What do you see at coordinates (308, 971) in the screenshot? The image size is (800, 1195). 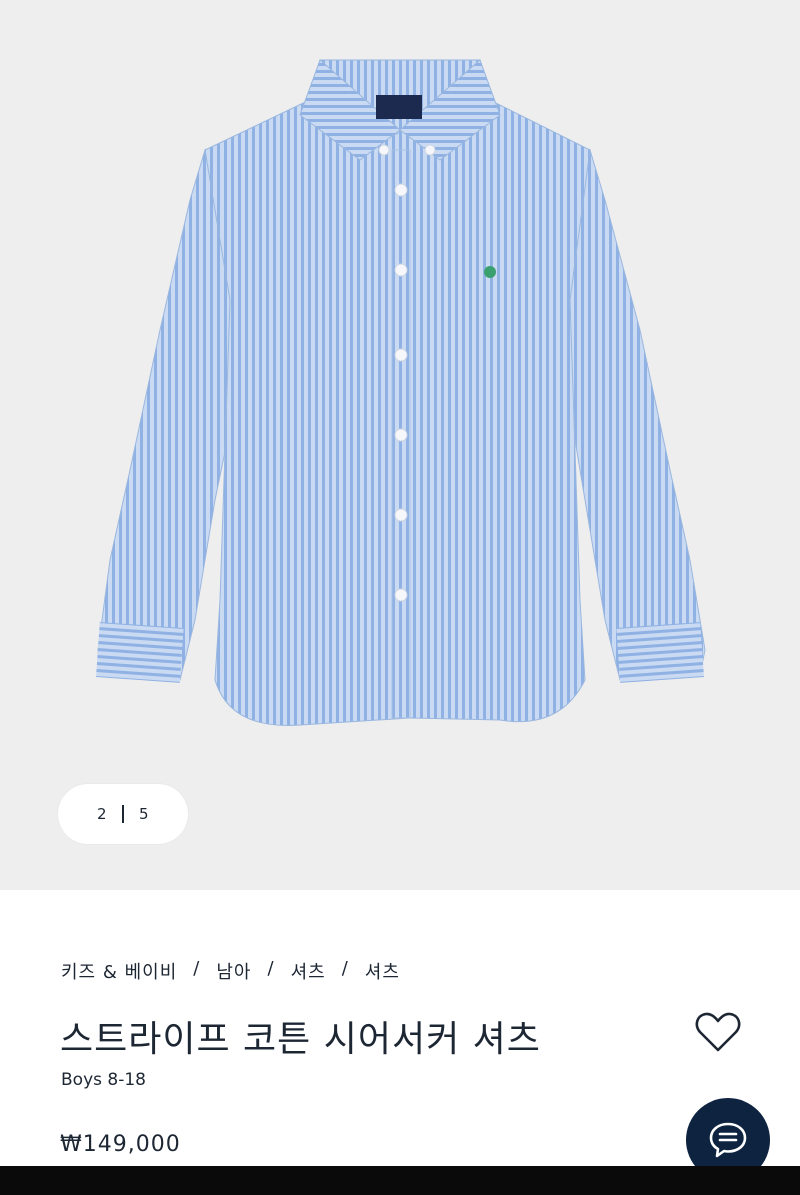 I see `breadcrumb-item-shirts: 셔츠` at bounding box center [308, 971].